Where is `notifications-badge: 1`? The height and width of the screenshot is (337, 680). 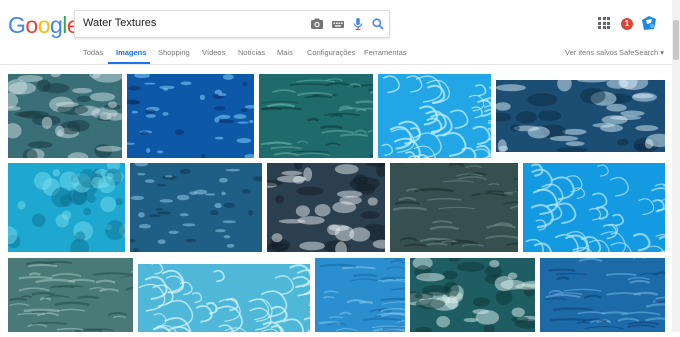
notifications-badge: 1 is located at coordinates (627, 24).